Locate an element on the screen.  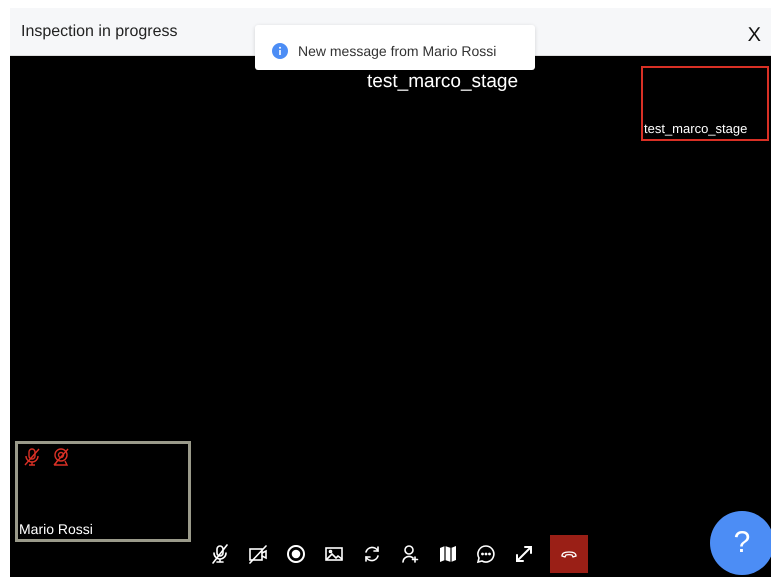
notification-message: New message from Mario Rossi is located at coordinates (397, 51).